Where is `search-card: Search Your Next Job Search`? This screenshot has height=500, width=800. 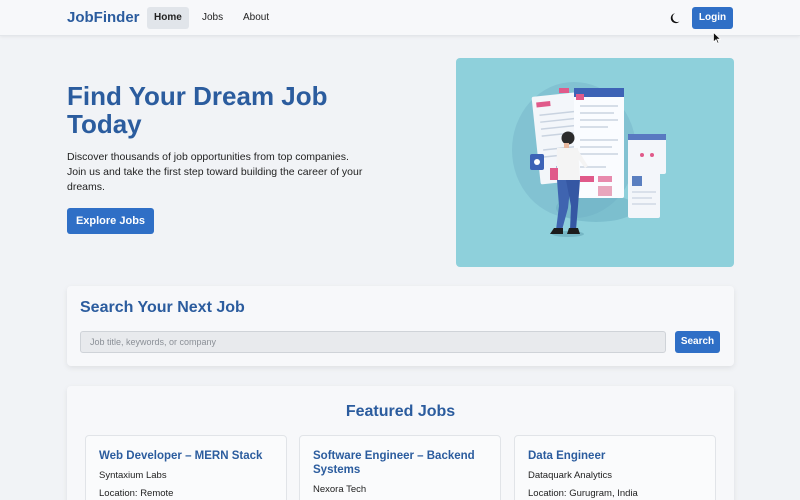
search-card: Search Your Next Job Search is located at coordinates (400, 326).